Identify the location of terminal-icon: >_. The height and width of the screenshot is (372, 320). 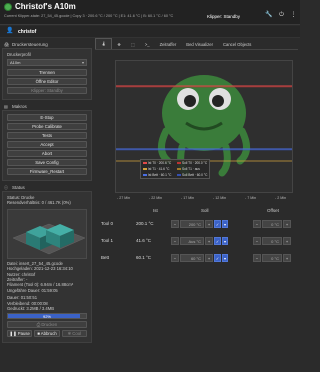
(147, 44).